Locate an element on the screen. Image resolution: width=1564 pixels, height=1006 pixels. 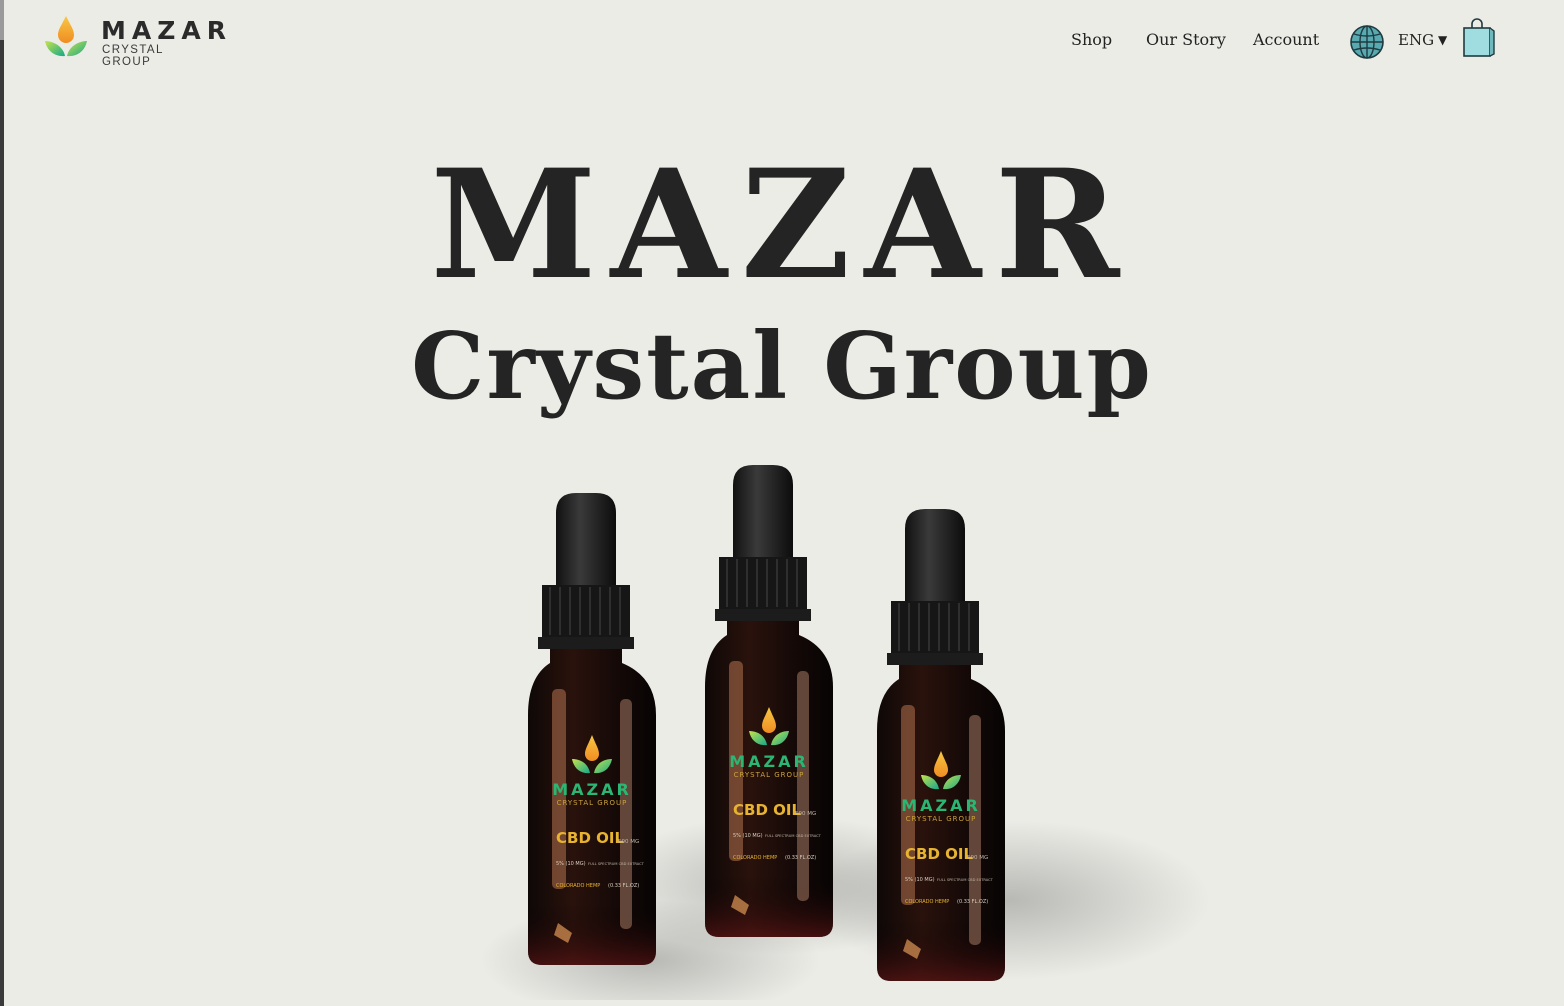
logo-tagline: CRYSTAL GROUP is located at coordinates (133, 56).